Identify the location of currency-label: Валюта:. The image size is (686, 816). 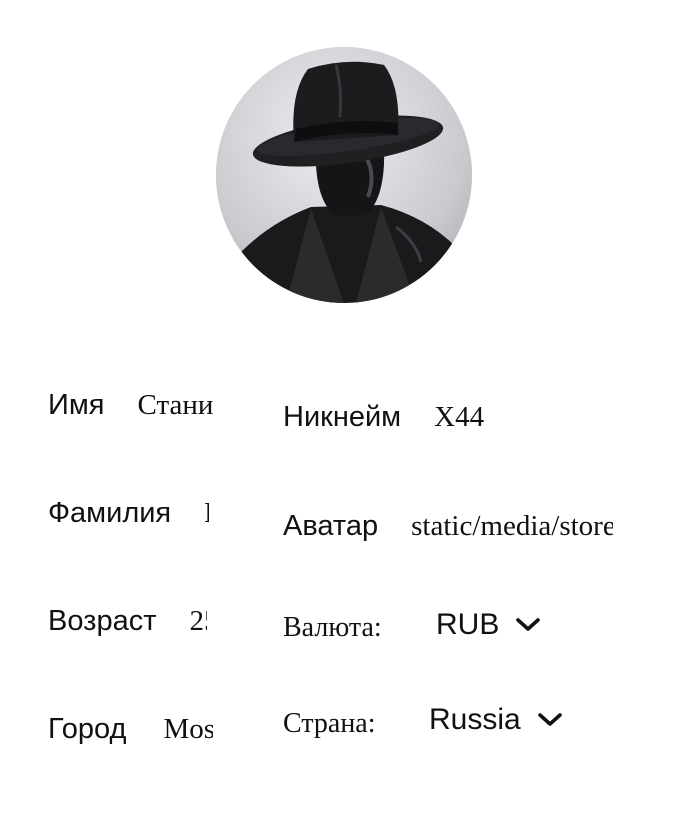
(332, 627).